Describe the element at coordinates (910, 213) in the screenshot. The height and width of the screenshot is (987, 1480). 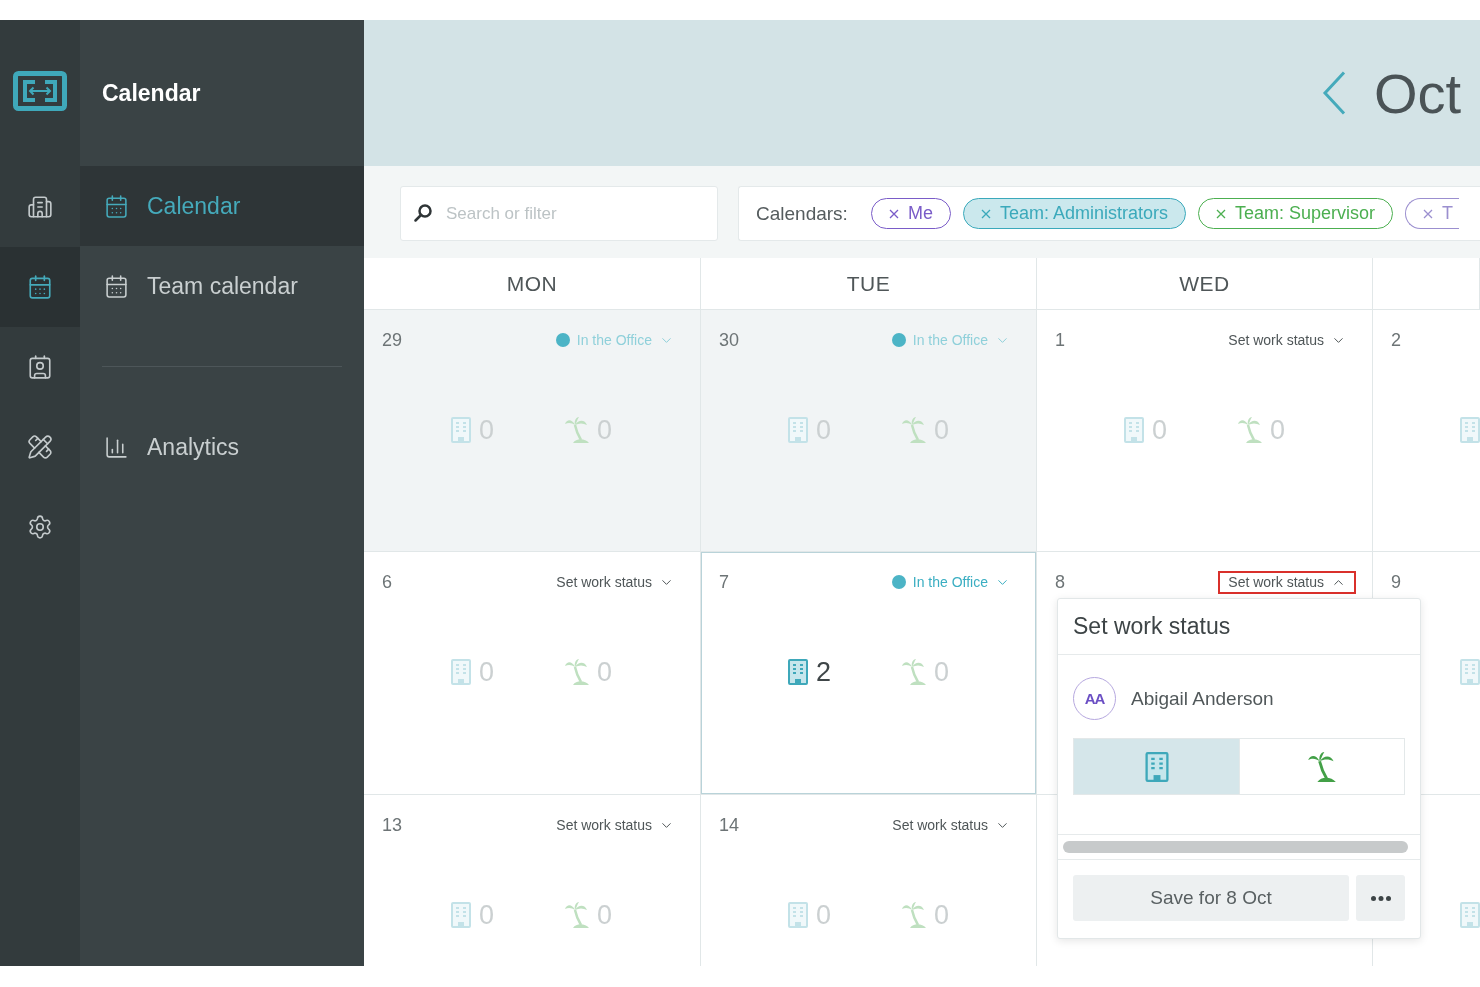
I see `calendar-chip: Me` at that location.